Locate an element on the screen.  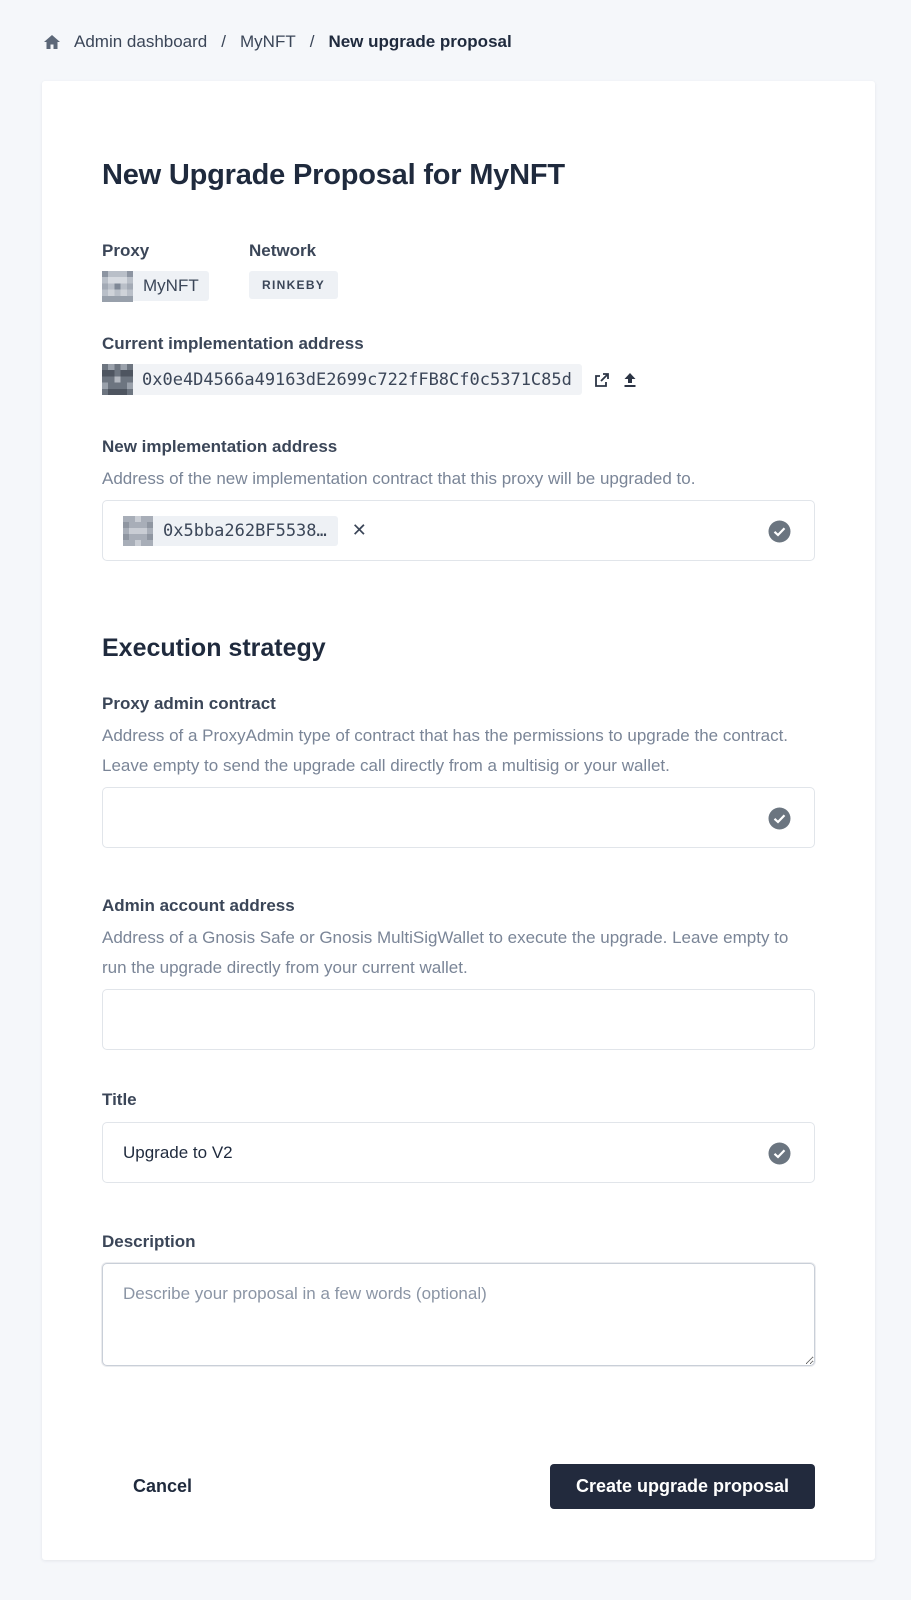
proxy-chip: MyNFT is located at coordinates (155, 286).